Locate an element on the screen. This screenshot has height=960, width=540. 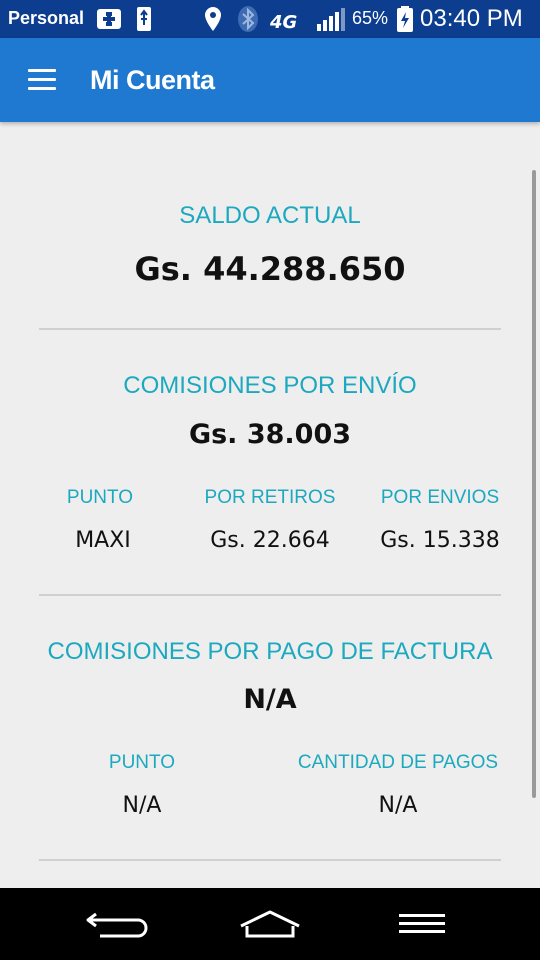
envio-col-header-retiros: POR RETIROS is located at coordinates (270, 497).